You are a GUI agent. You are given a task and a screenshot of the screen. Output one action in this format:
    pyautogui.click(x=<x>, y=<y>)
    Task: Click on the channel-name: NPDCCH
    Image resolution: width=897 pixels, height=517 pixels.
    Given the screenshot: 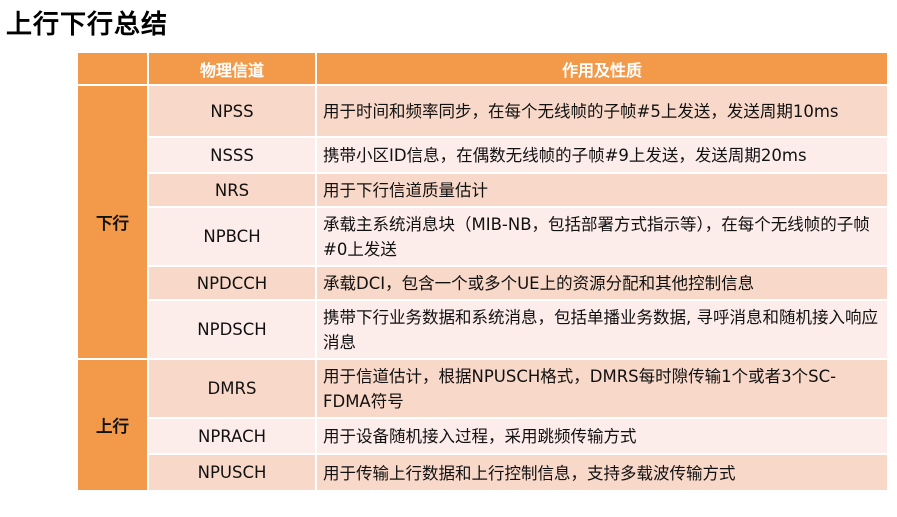 What is the action you would take?
    pyautogui.click(x=232, y=283)
    